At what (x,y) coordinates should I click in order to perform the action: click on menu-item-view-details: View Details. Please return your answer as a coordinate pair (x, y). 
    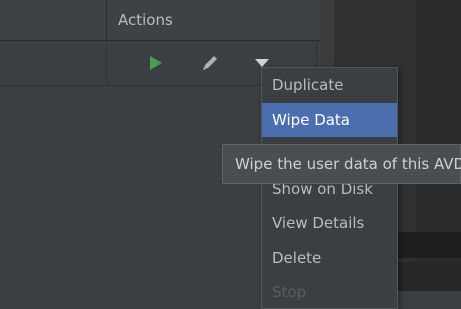
    Looking at the image, I should click on (329, 223).